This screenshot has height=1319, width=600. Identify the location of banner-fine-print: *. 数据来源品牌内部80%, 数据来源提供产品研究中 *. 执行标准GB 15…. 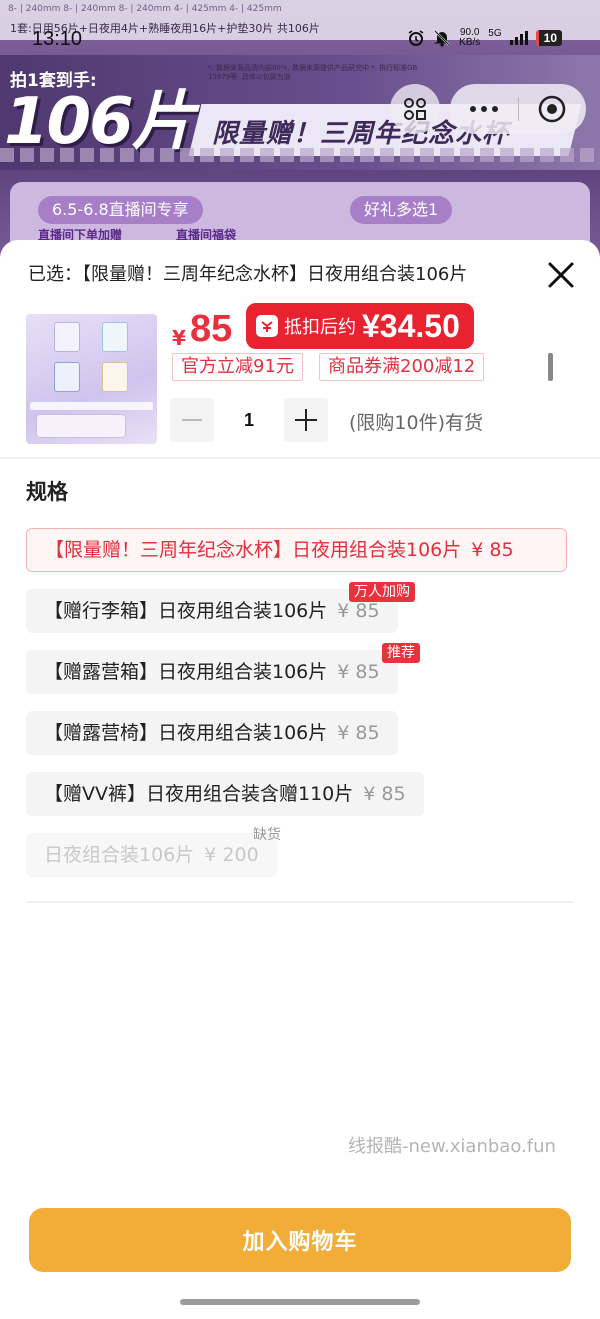
(313, 72).